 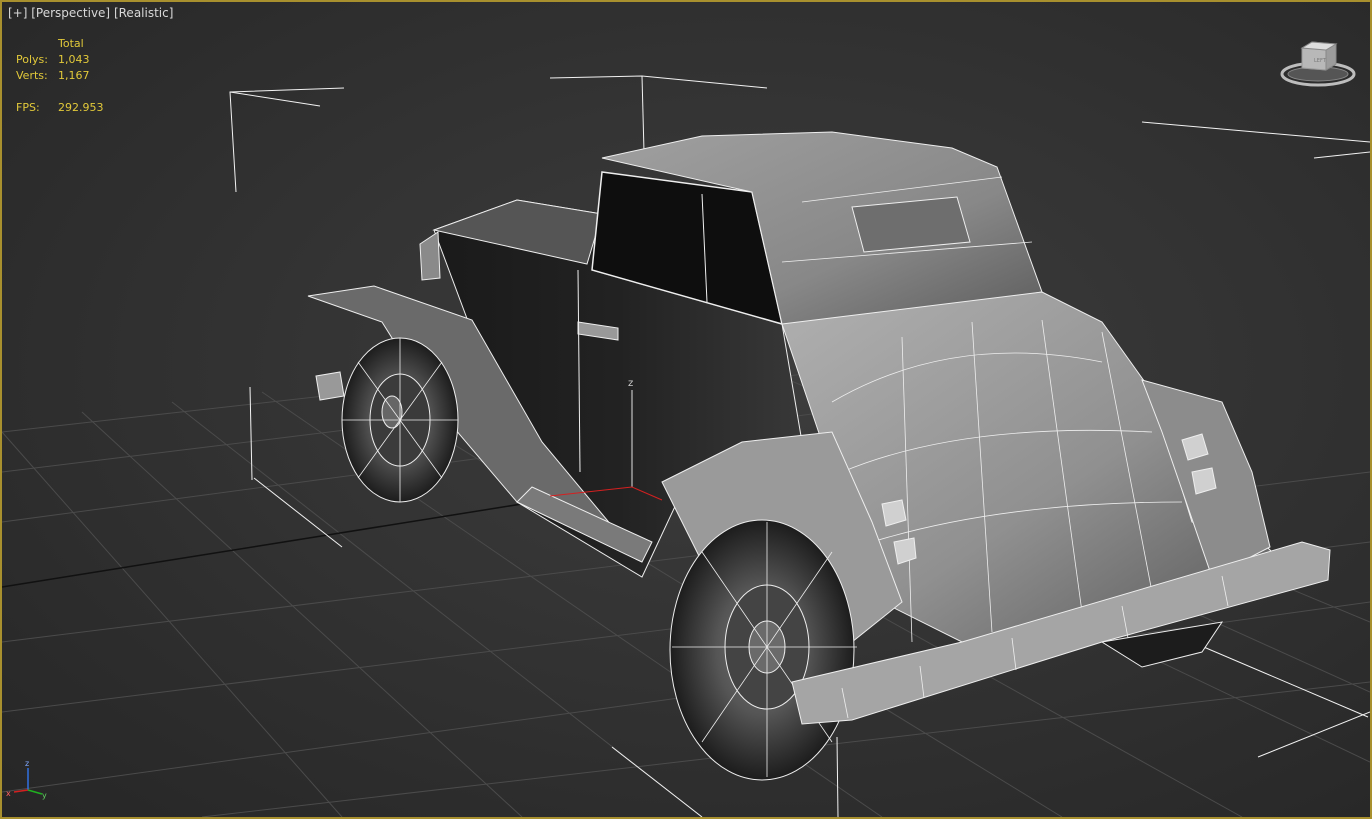 I want to click on front-wheel, so click(x=400, y=420).